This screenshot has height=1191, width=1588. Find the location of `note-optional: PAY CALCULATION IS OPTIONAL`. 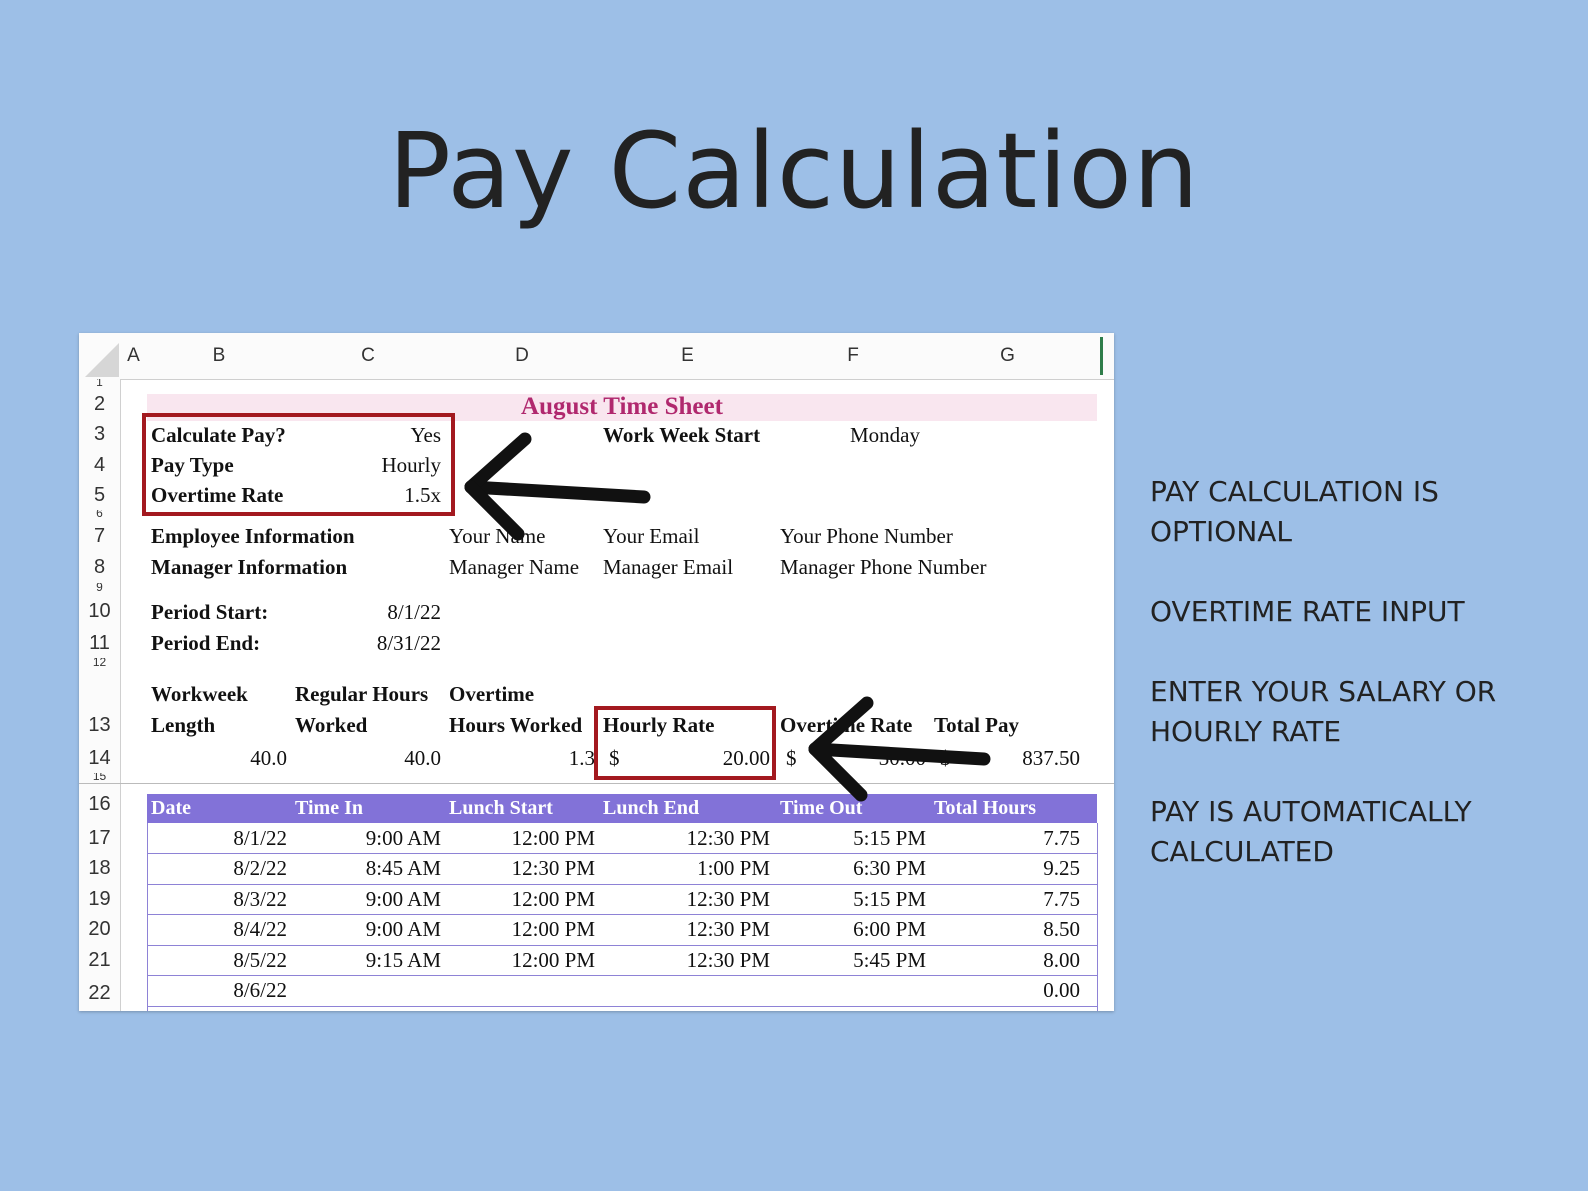

note-optional: PAY CALCULATION IS OPTIONAL is located at coordinates (1294, 511).